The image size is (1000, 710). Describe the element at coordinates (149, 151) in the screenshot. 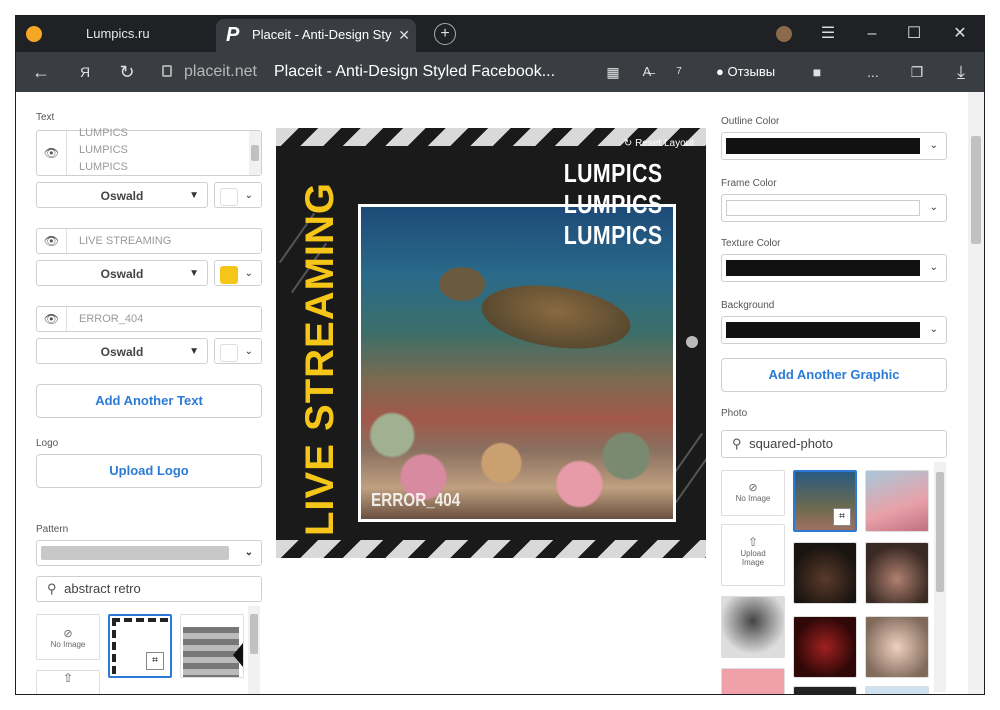

I see `text-area-lumpics: 👁 LUMPICS LUMPICS LUMPICS` at that location.